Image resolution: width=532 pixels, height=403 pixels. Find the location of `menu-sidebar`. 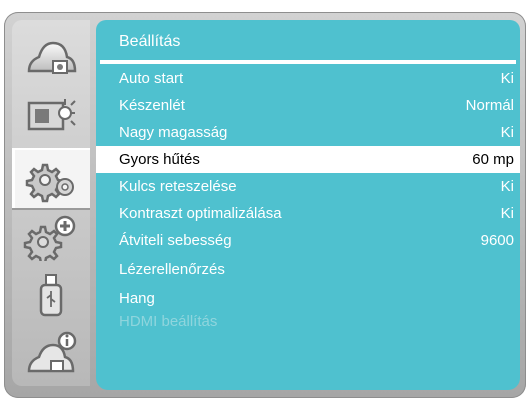

menu-sidebar is located at coordinates (51, 203).